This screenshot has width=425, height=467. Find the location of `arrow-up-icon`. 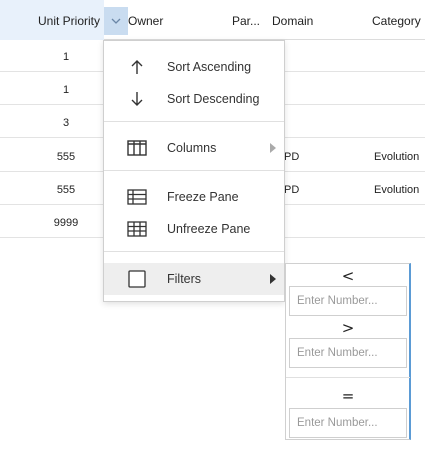

arrow-up-icon is located at coordinates (137, 67).